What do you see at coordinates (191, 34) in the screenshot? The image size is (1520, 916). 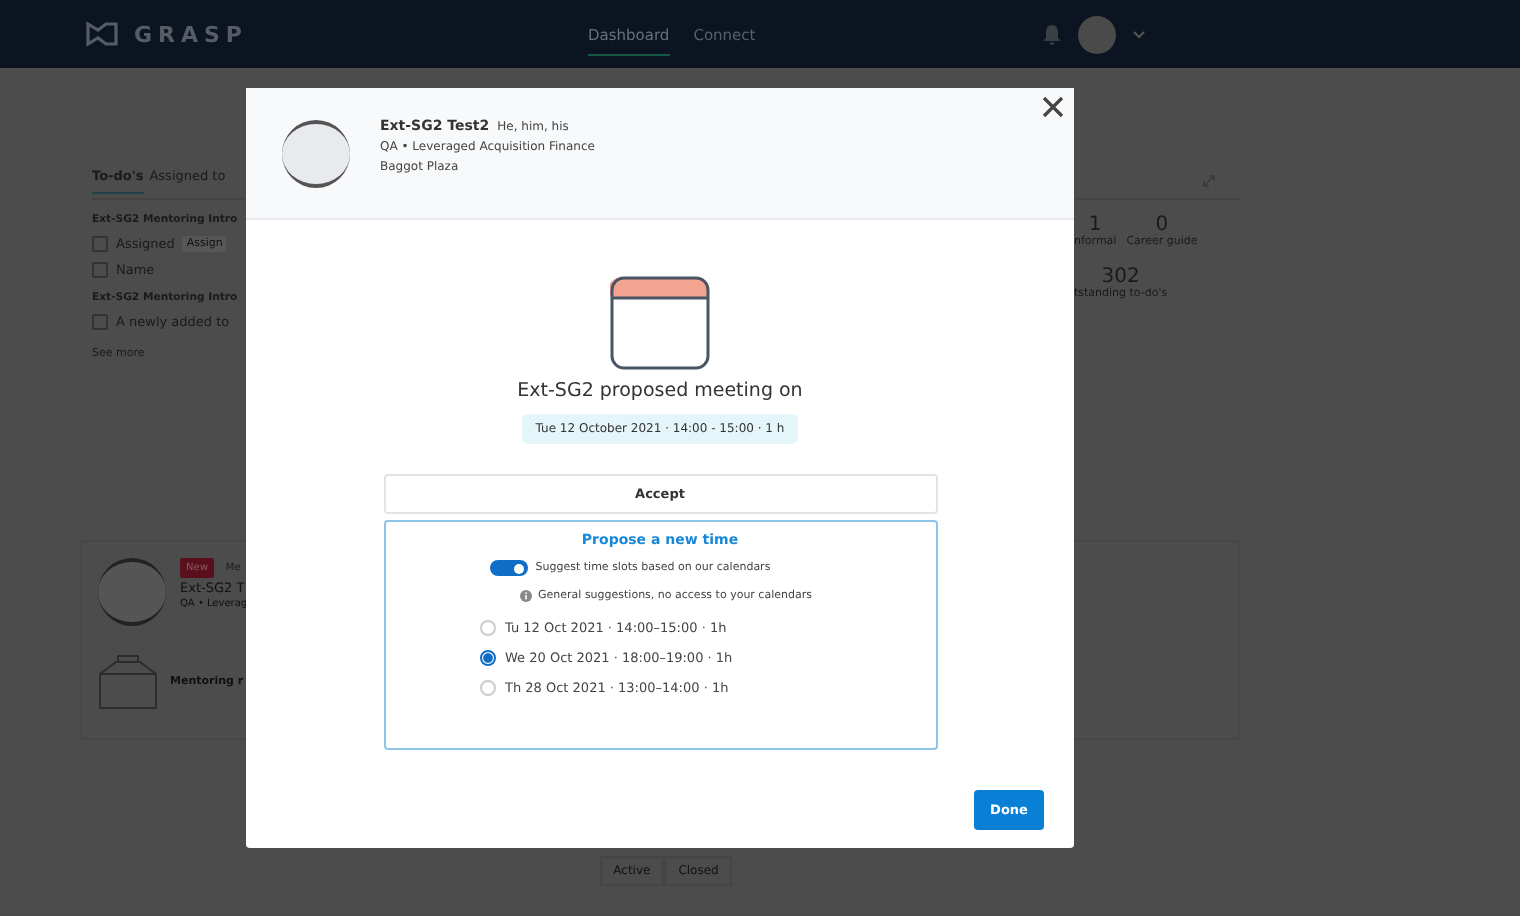 I see `logo-text: GRASP` at bounding box center [191, 34].